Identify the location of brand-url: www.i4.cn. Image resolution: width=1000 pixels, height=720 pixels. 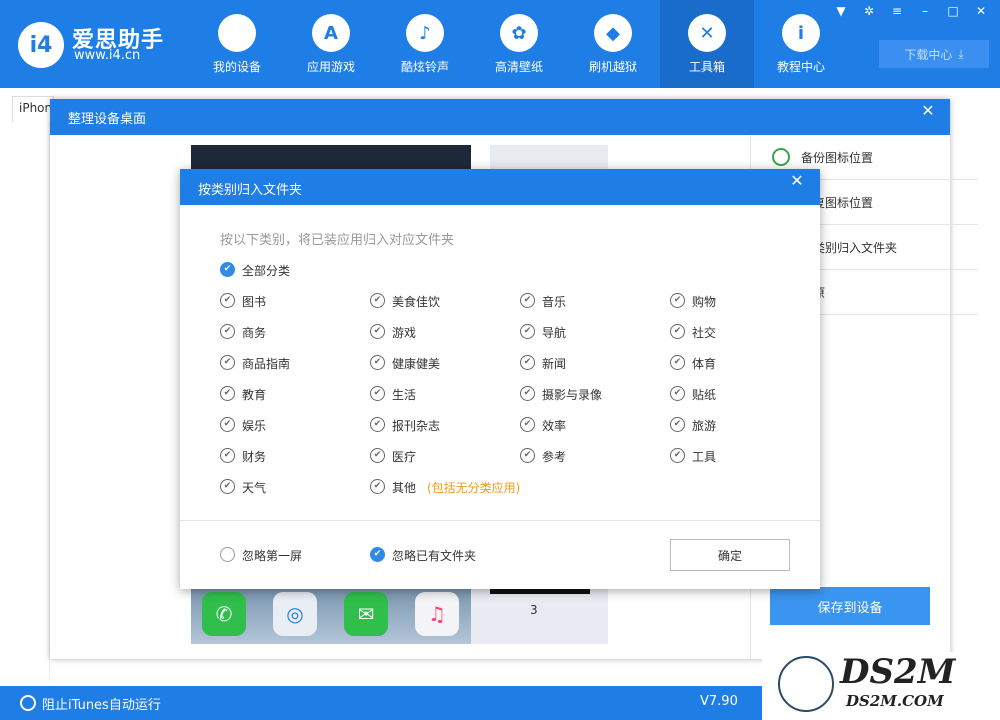
(107, 55).